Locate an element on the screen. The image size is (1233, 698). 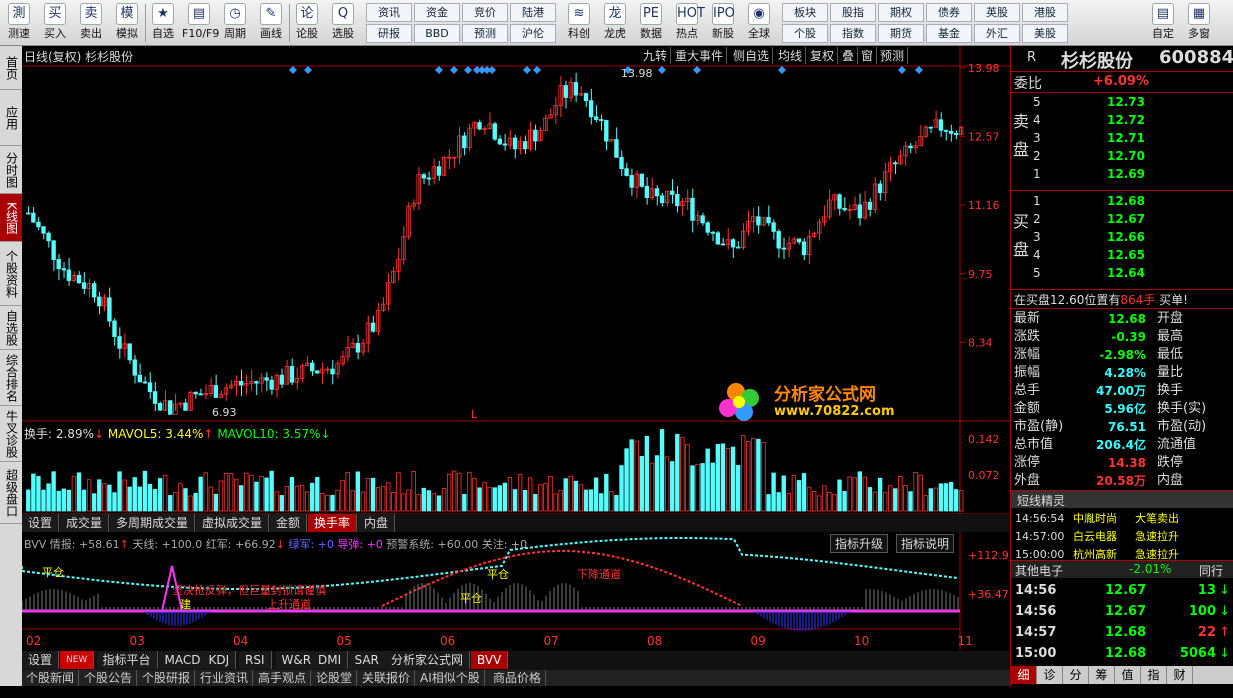
buy-price: 12.64 is located at coordinates (1126, 273).